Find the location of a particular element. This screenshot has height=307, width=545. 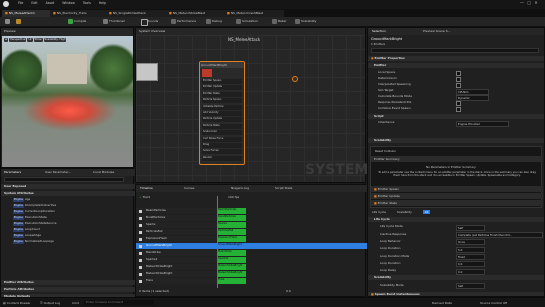

collapsed-node is located at coordinates (147, 72).